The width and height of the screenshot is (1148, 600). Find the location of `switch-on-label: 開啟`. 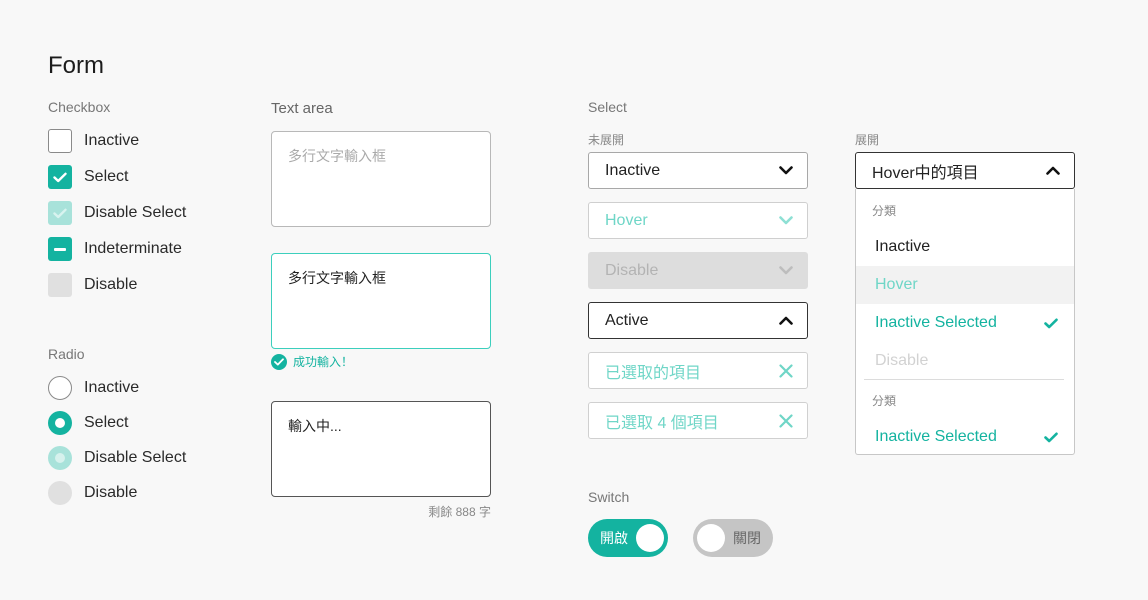

switch-on-label: 開啟 is located at coordinates (614, 538).